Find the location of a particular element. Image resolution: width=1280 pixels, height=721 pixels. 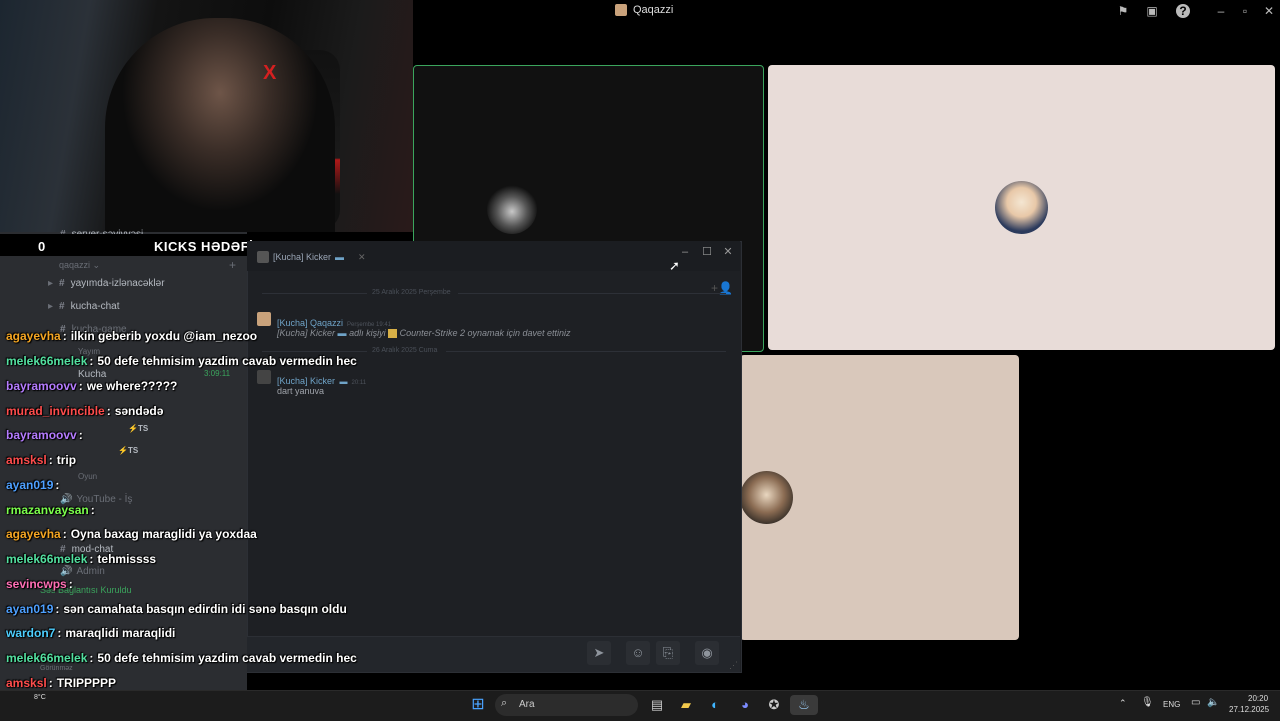

chat-username: rmazanvaysan is located at coordinates (47, 510).